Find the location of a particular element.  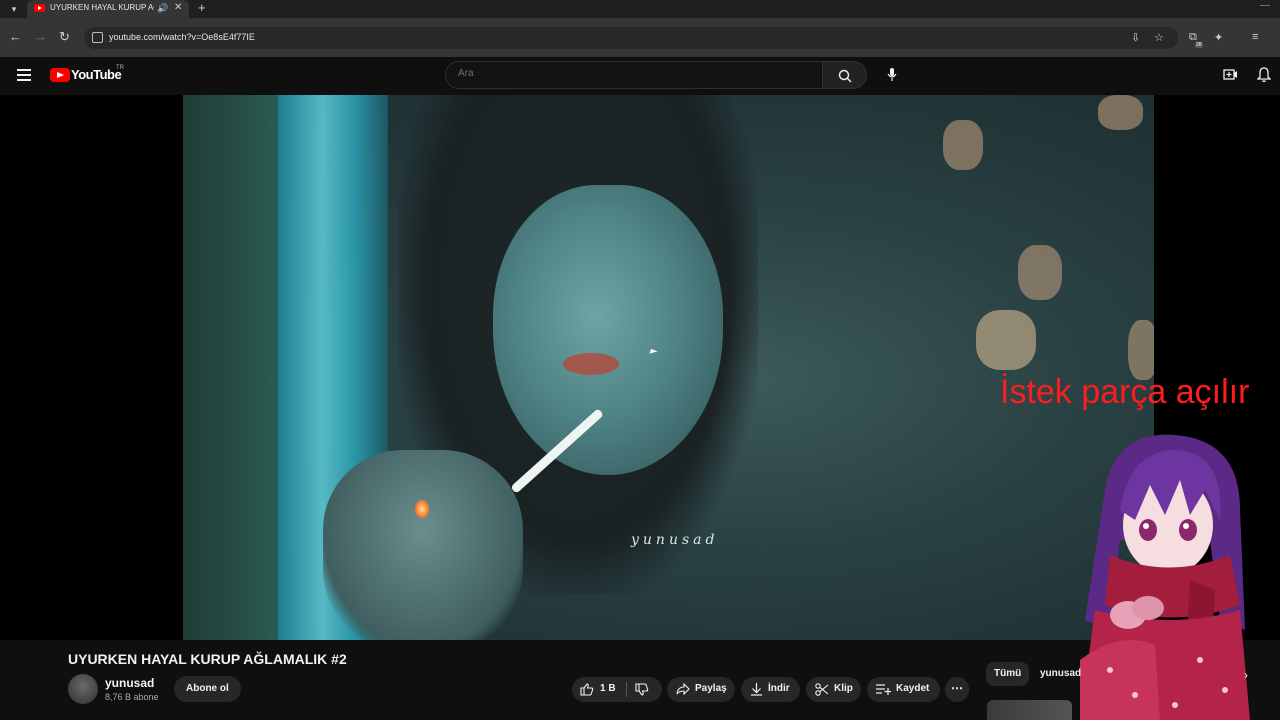

video-scene-hand is located at coordinates (423, 545).